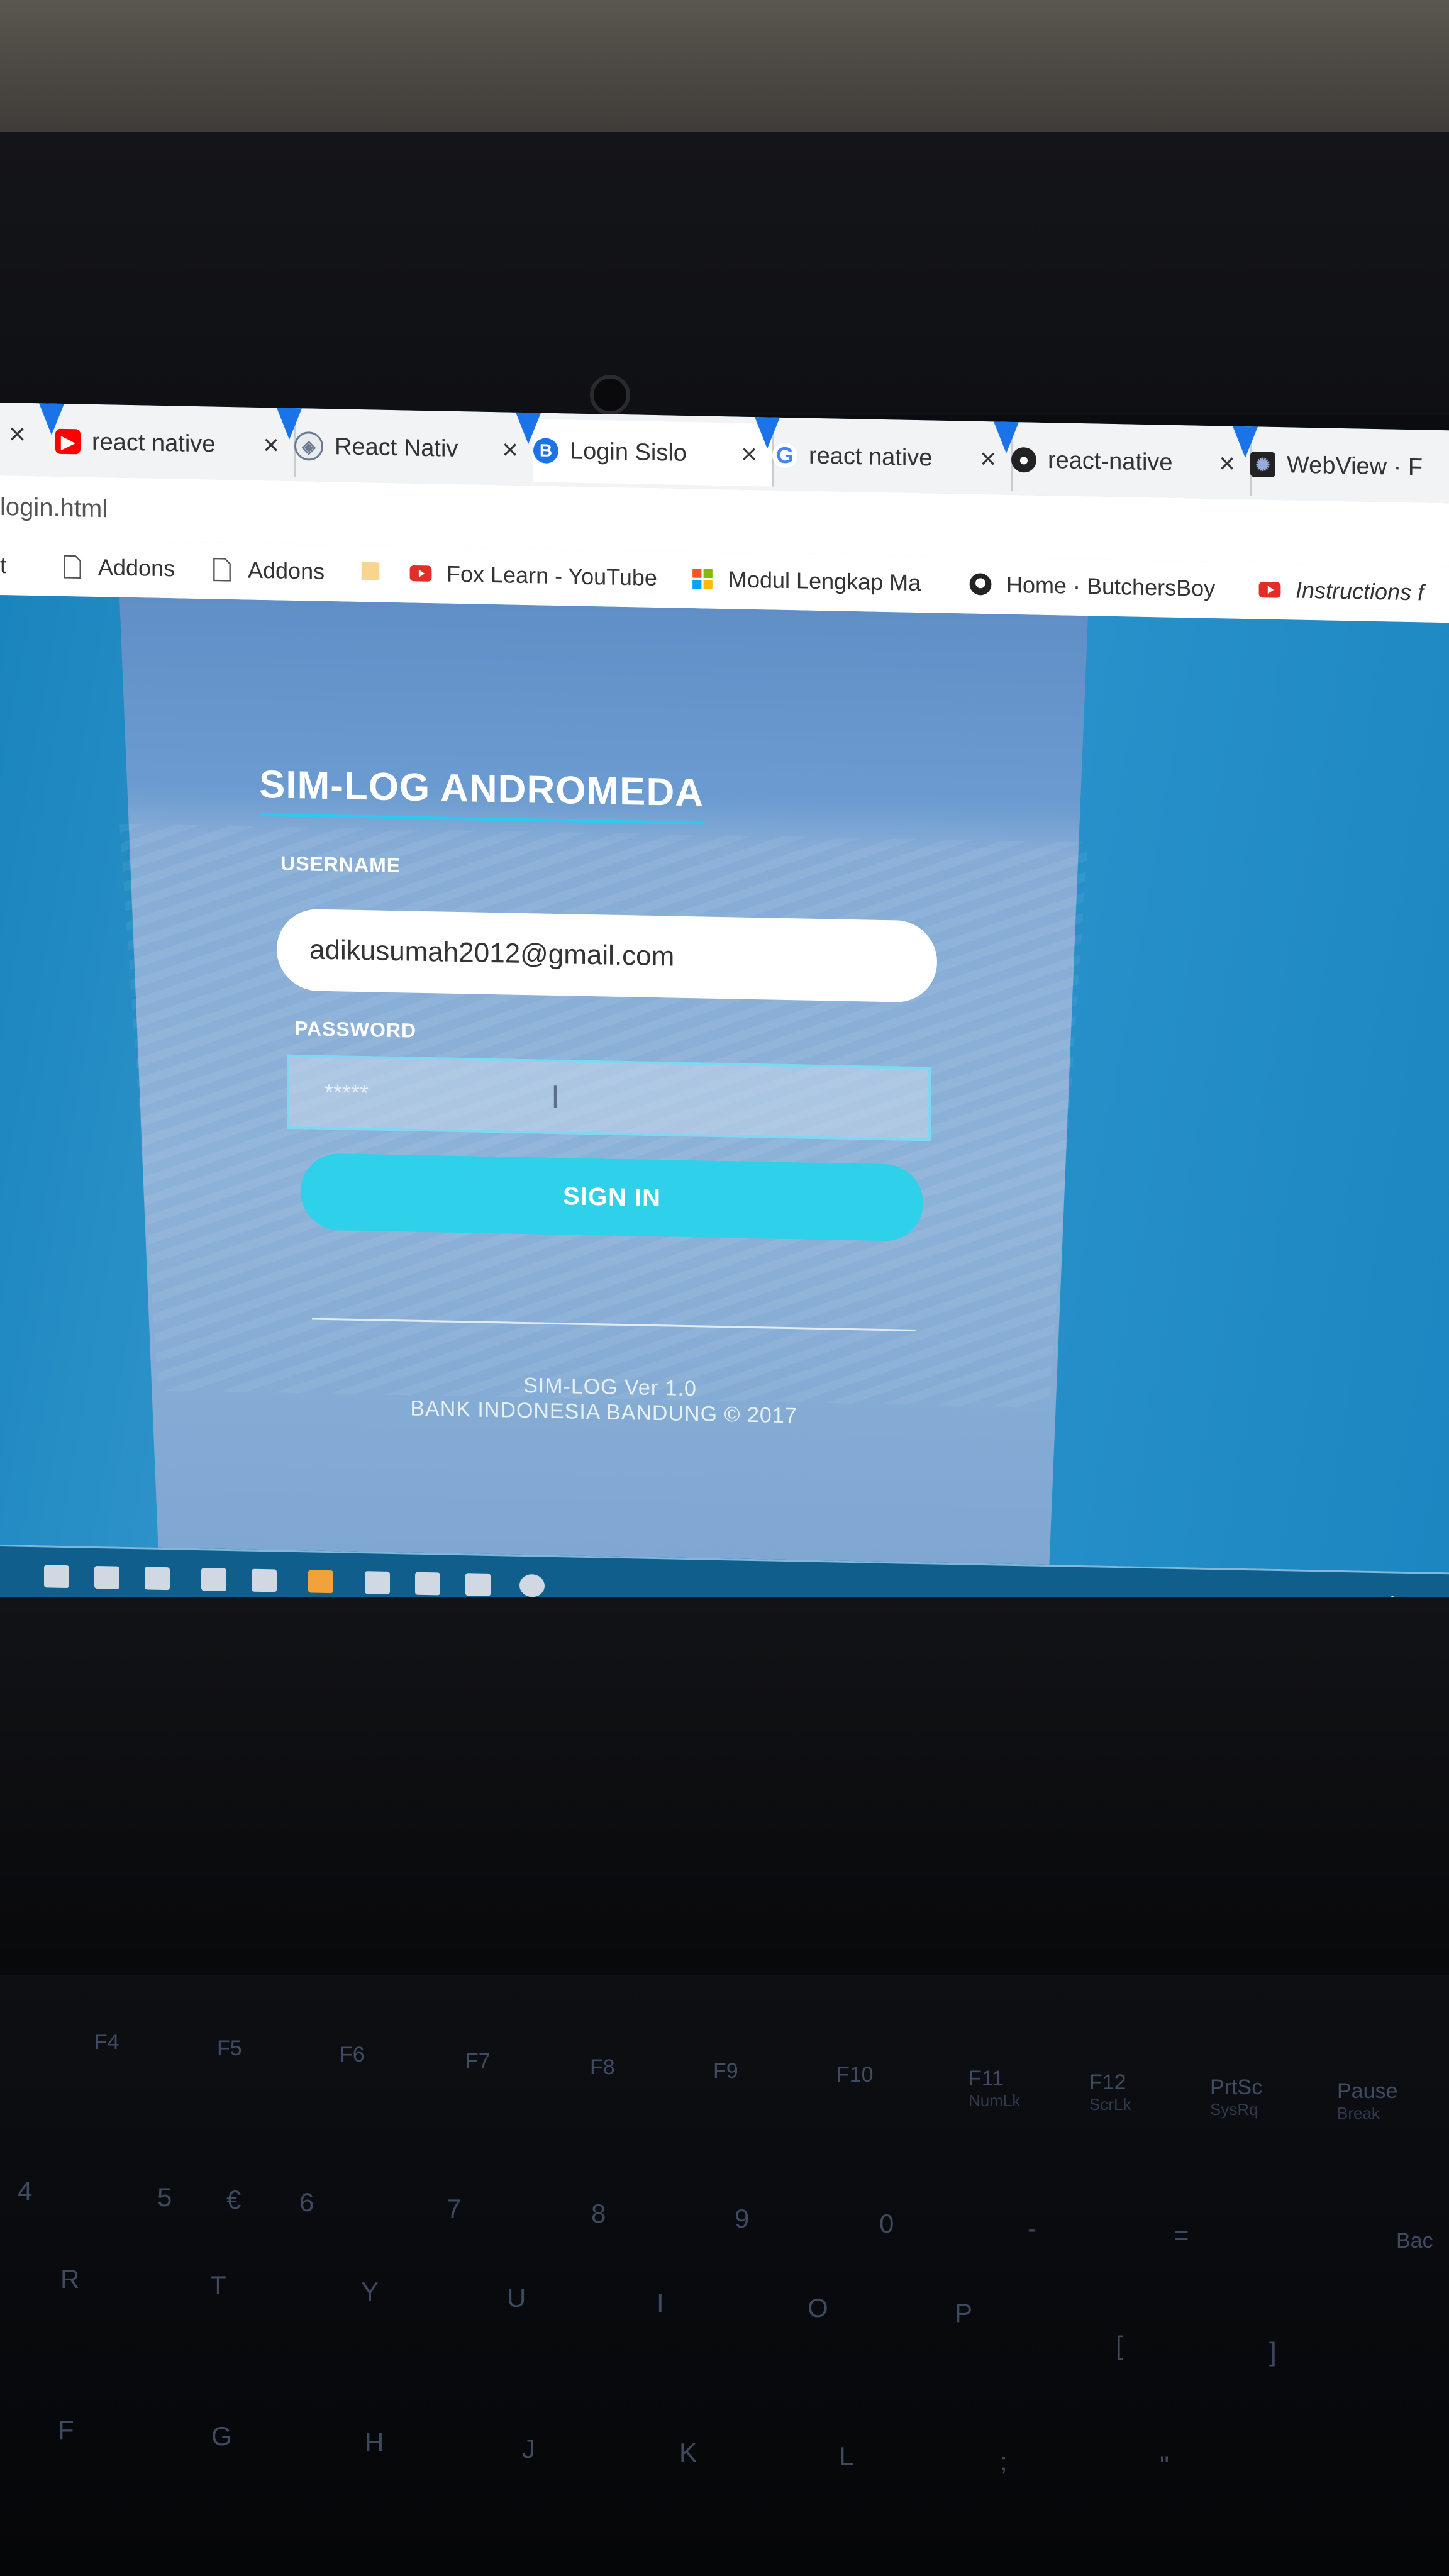 This screenshot has width=1449, height=2576. I want to click on app-title: SIM-LOG ANDROMEDA, so click(481, 793).